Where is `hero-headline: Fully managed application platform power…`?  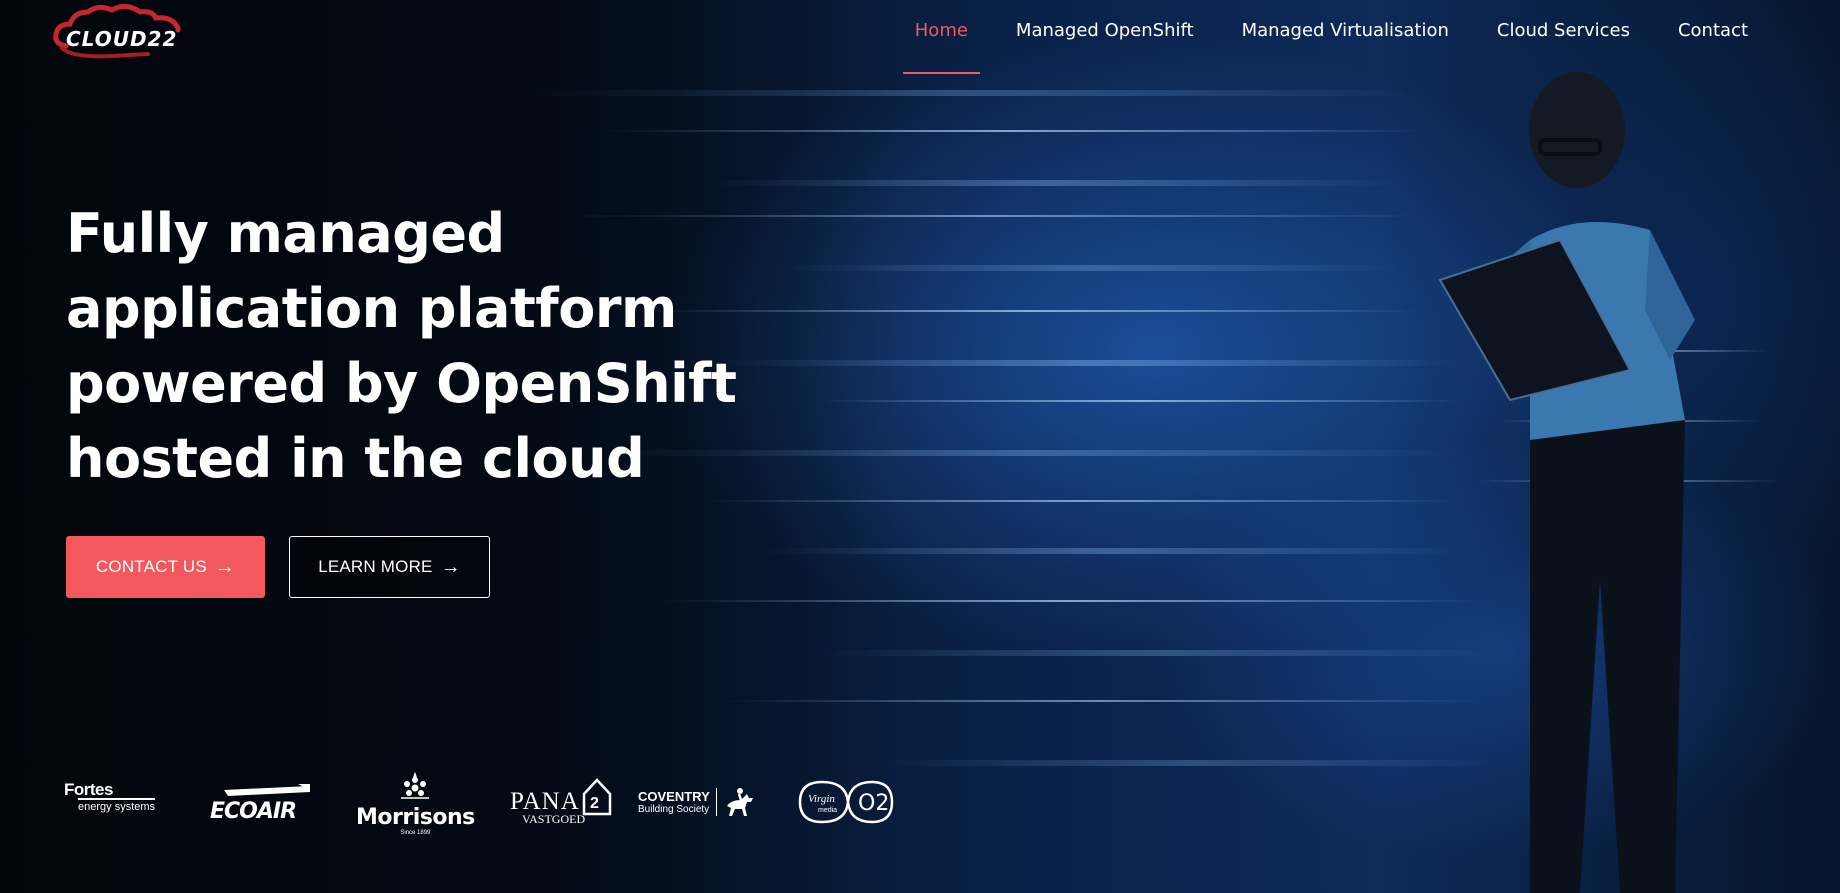 hero-headline: Fully managed application platform power… is located at coordinates (416, 346).